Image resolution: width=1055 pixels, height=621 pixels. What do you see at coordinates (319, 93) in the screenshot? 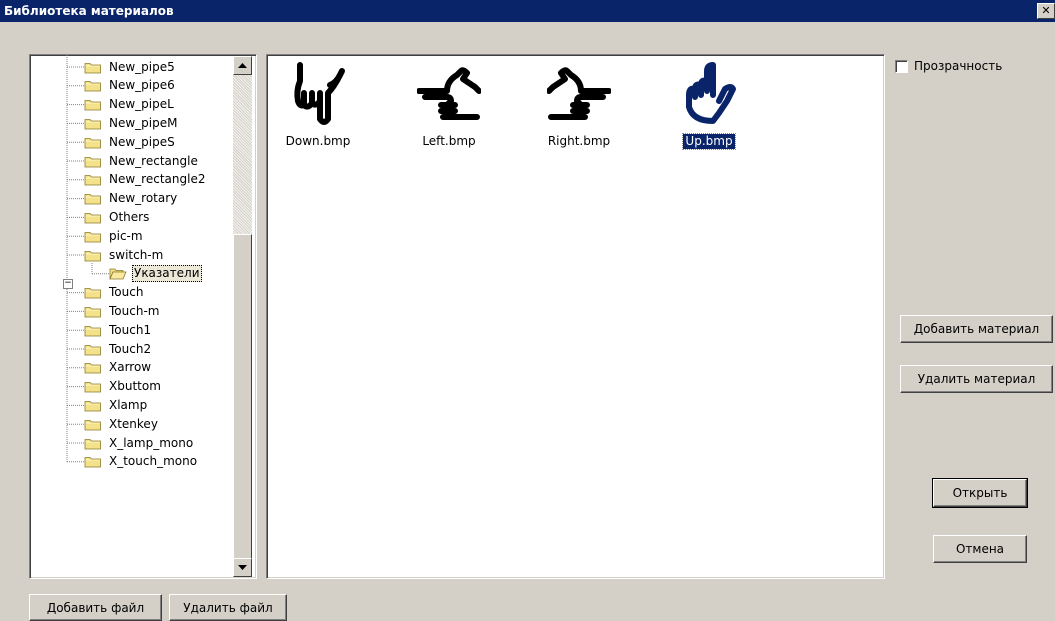
I see `hand-pointing-down-icon` at bounding box center [319, 93].